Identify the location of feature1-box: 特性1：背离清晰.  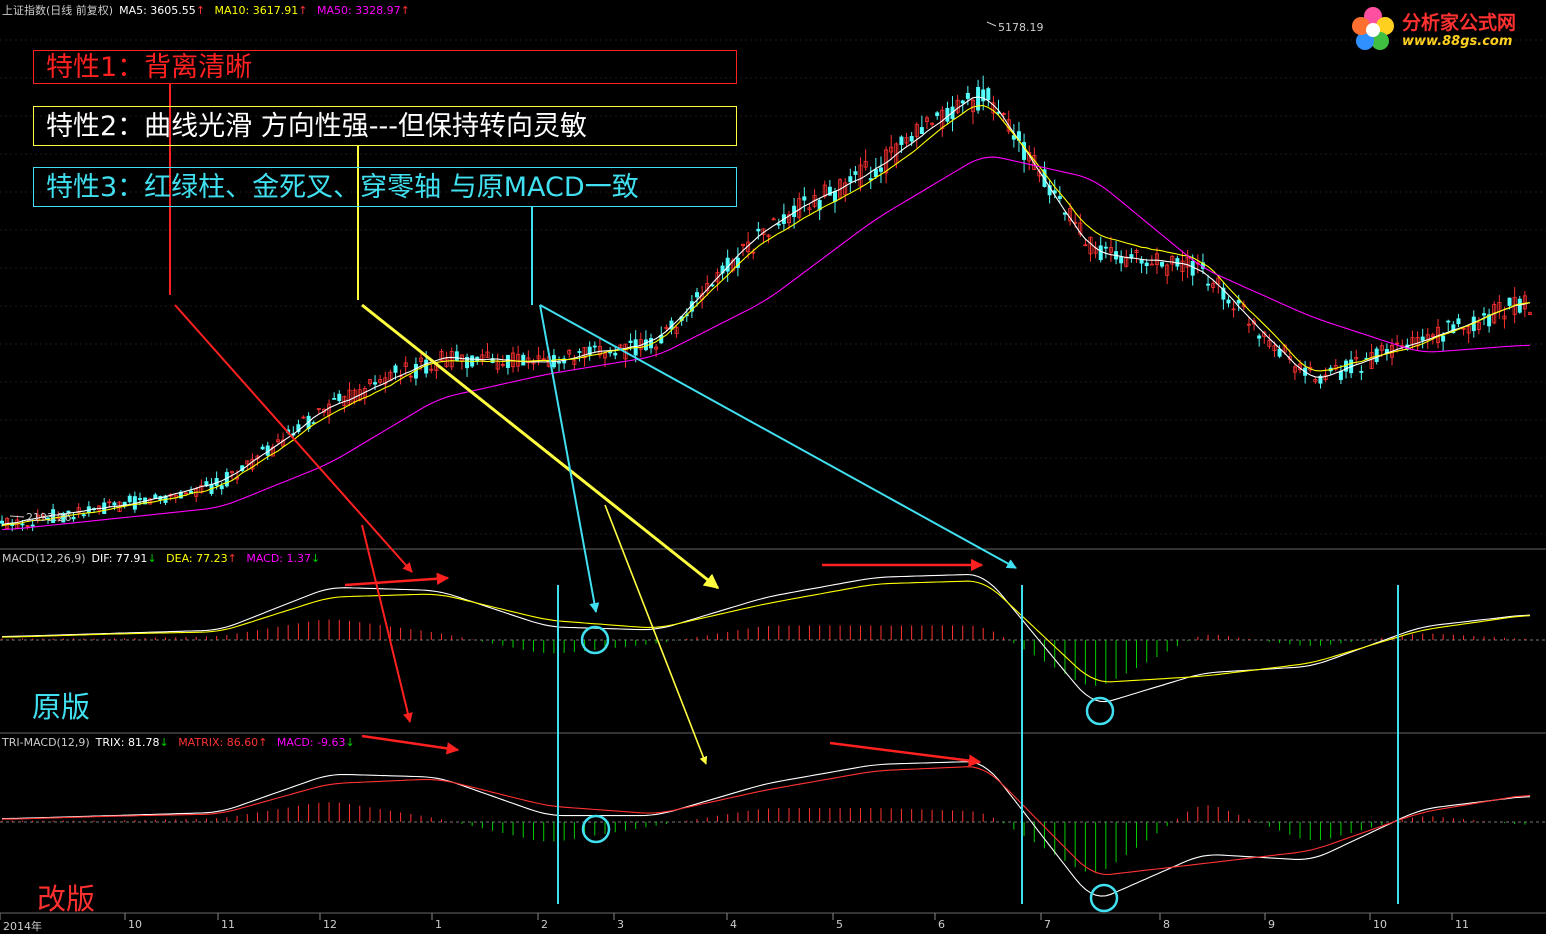
(385, 67).